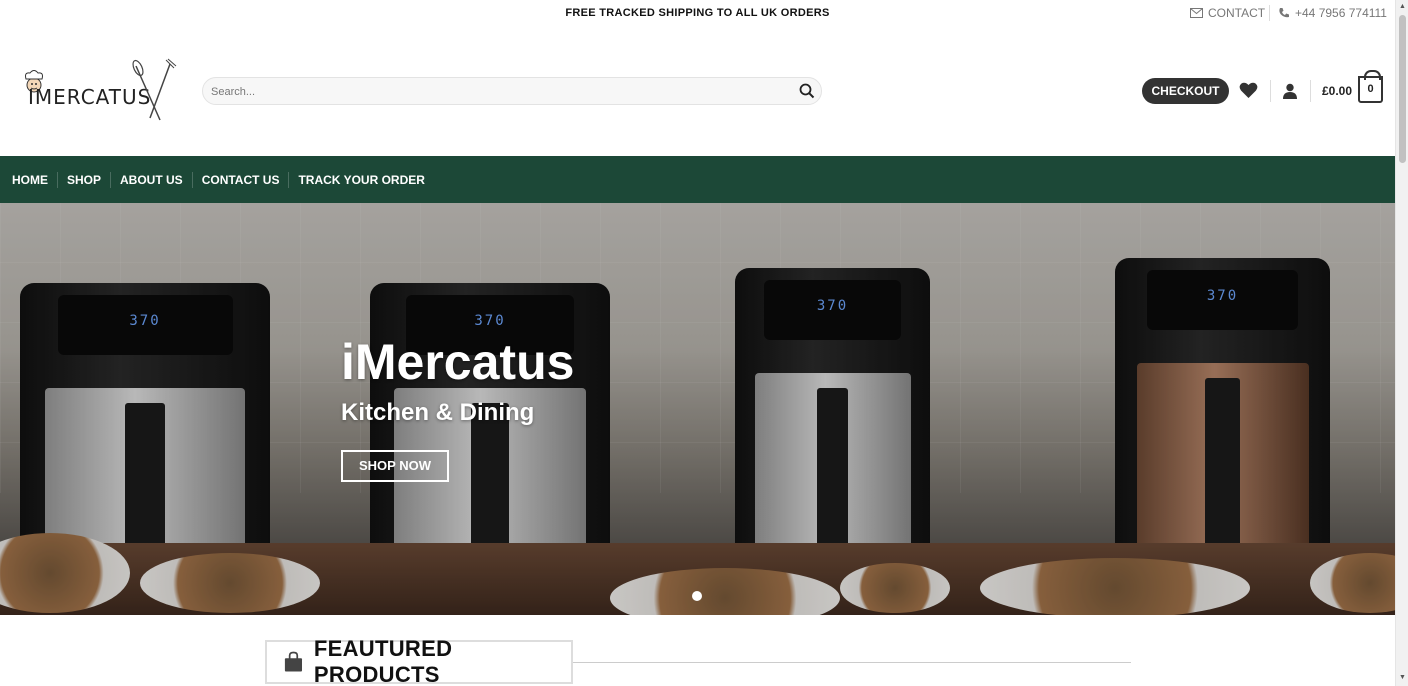 The height and width of the screenshot is (686, 1408). I want to click on cart-icon: 0, so click(1370, 86).